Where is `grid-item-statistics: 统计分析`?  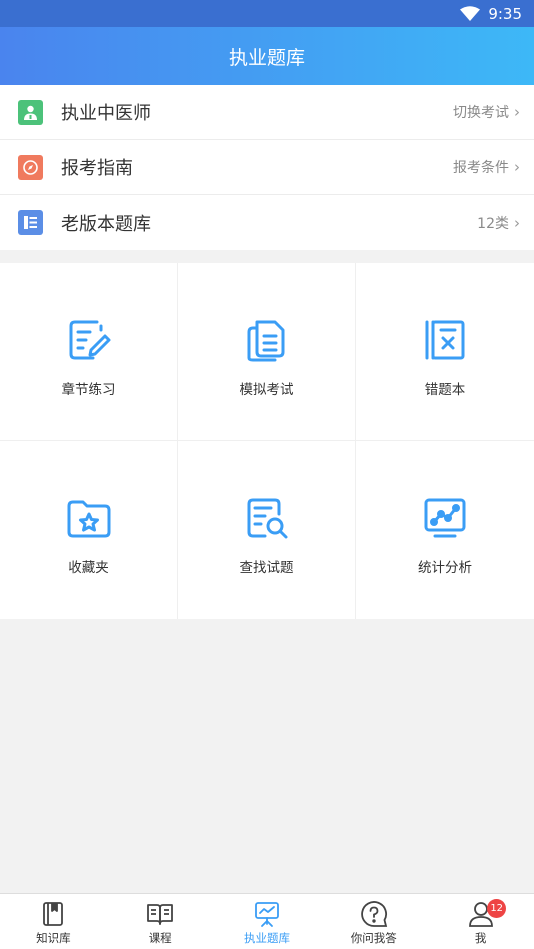 grid-item-statistics: 统计分析 is located at coordinates (445, 530).